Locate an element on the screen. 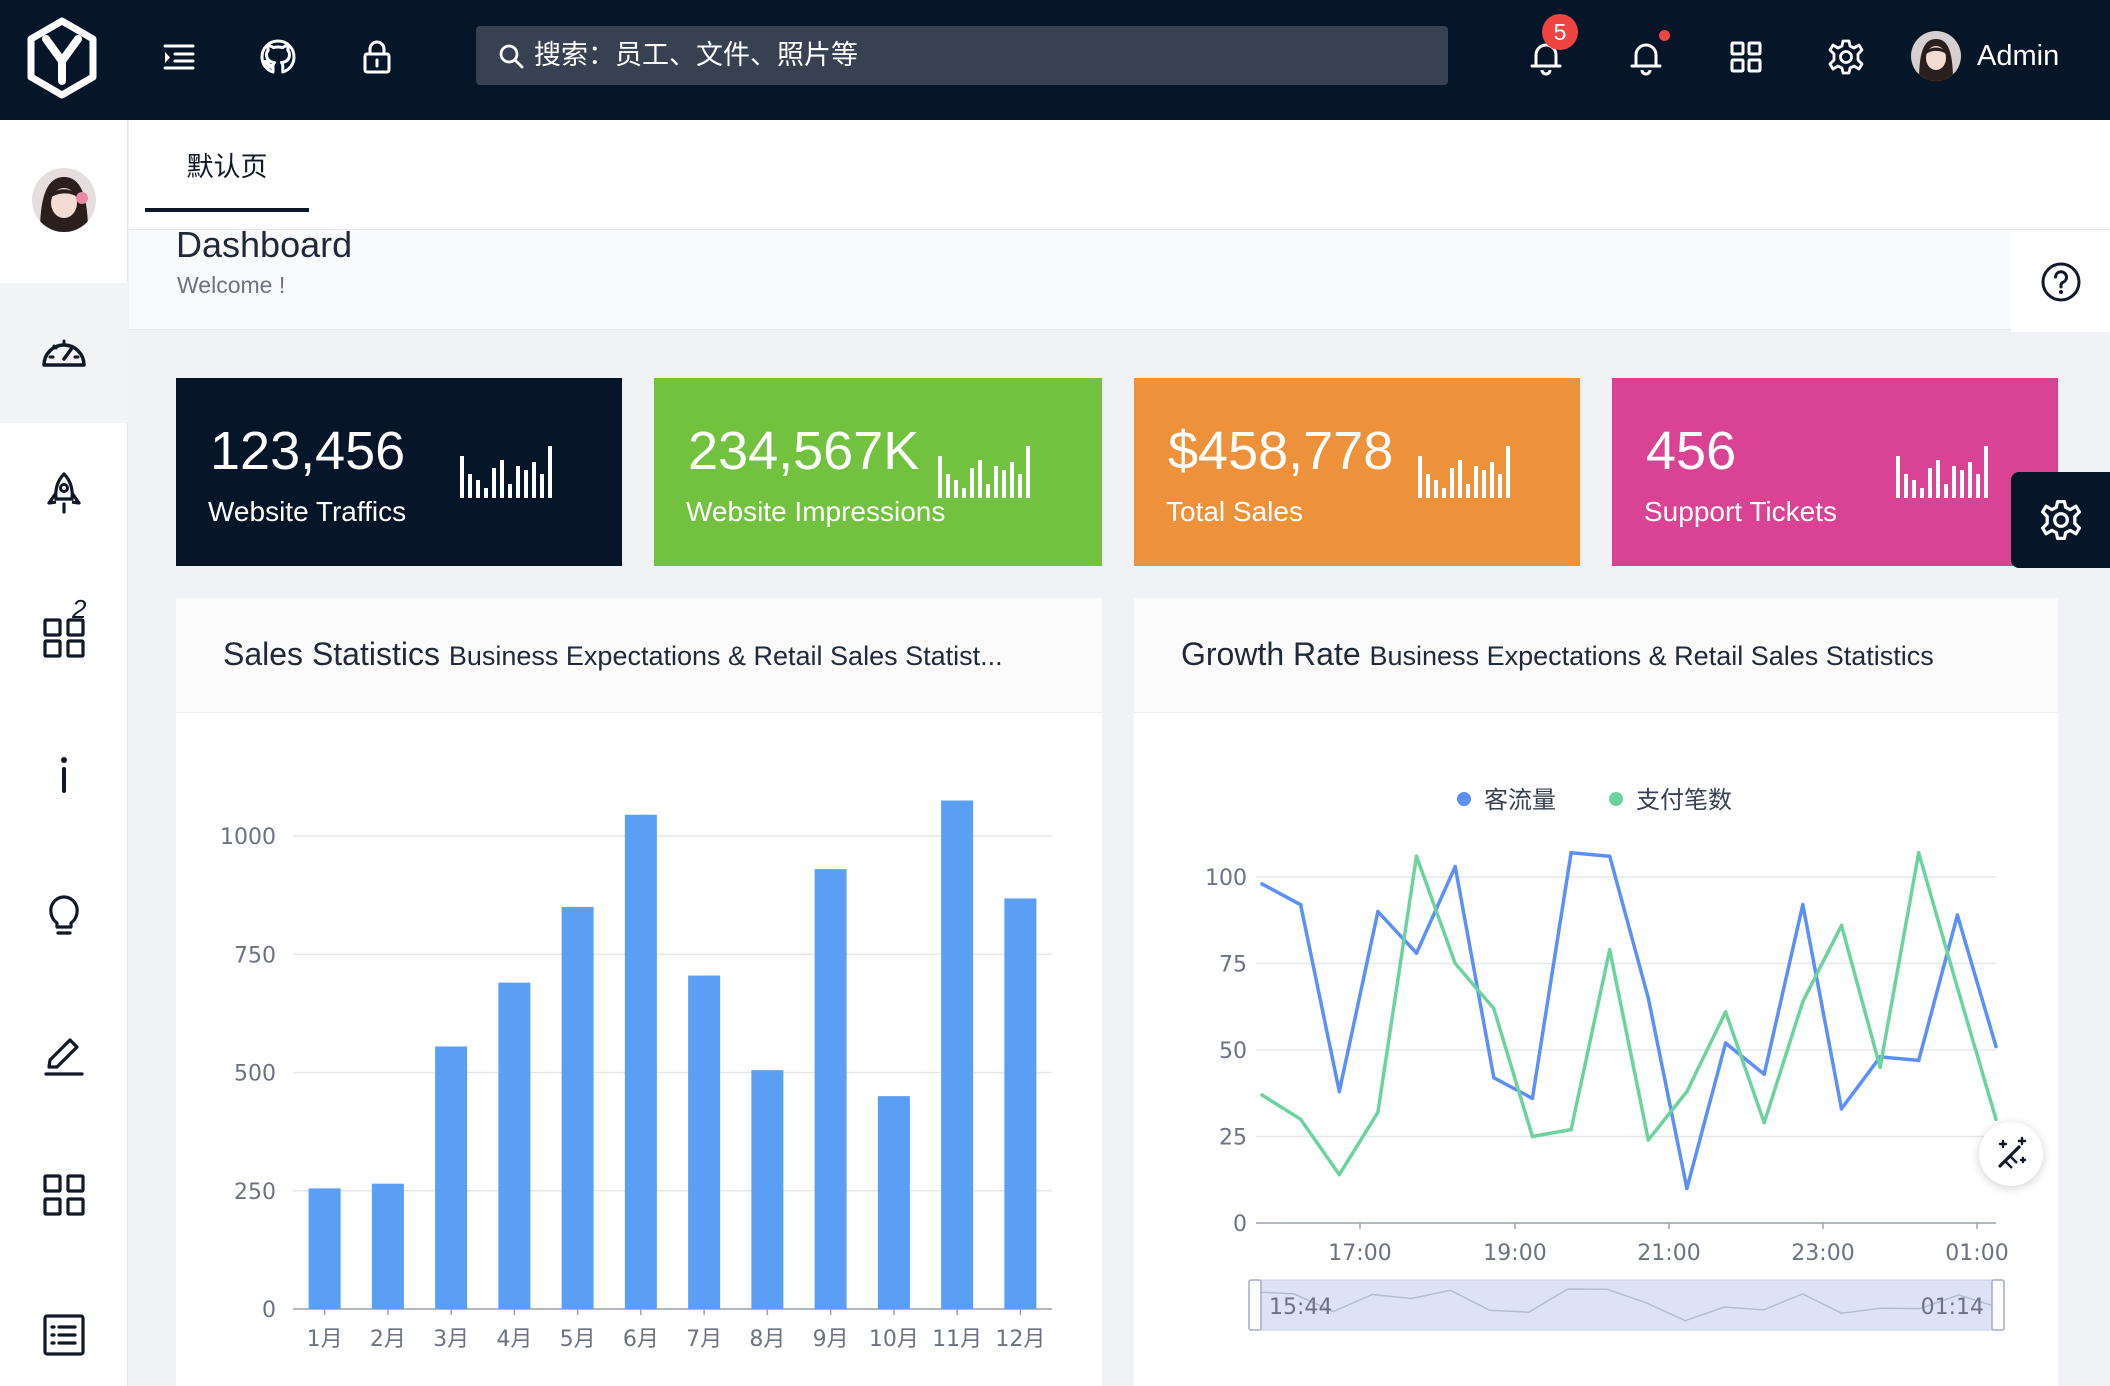 The width and height of the screenshot is (2110, 1386). search-input is located at coordinates (964, 55).